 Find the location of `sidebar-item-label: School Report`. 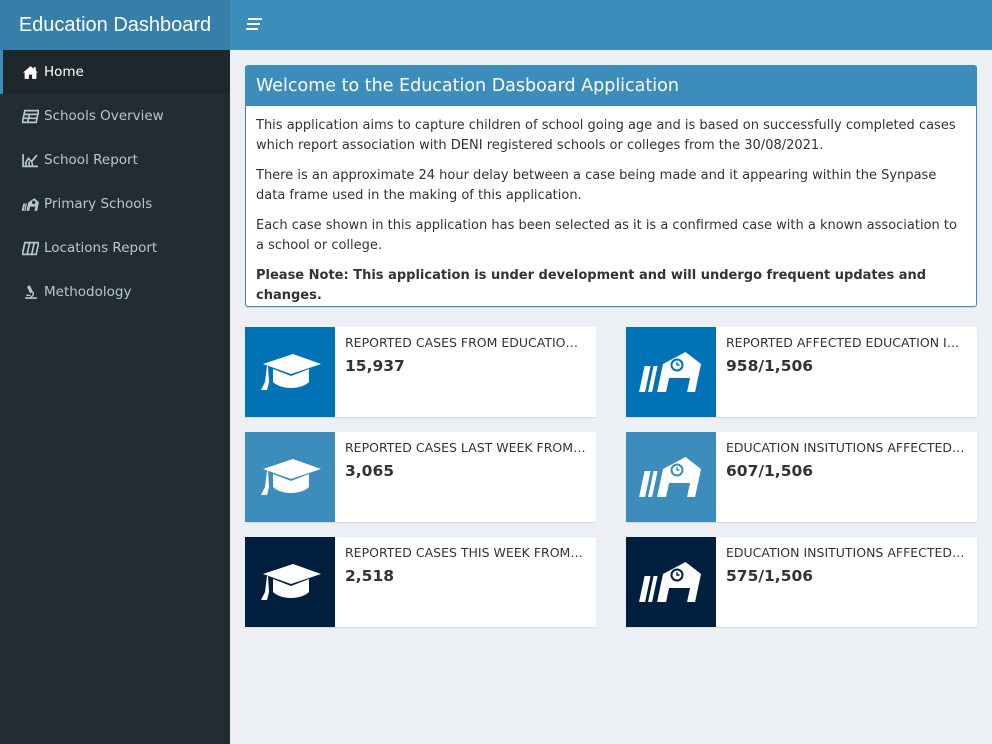

sidebar-item-label: School Report is located at coordinates (91, 160).